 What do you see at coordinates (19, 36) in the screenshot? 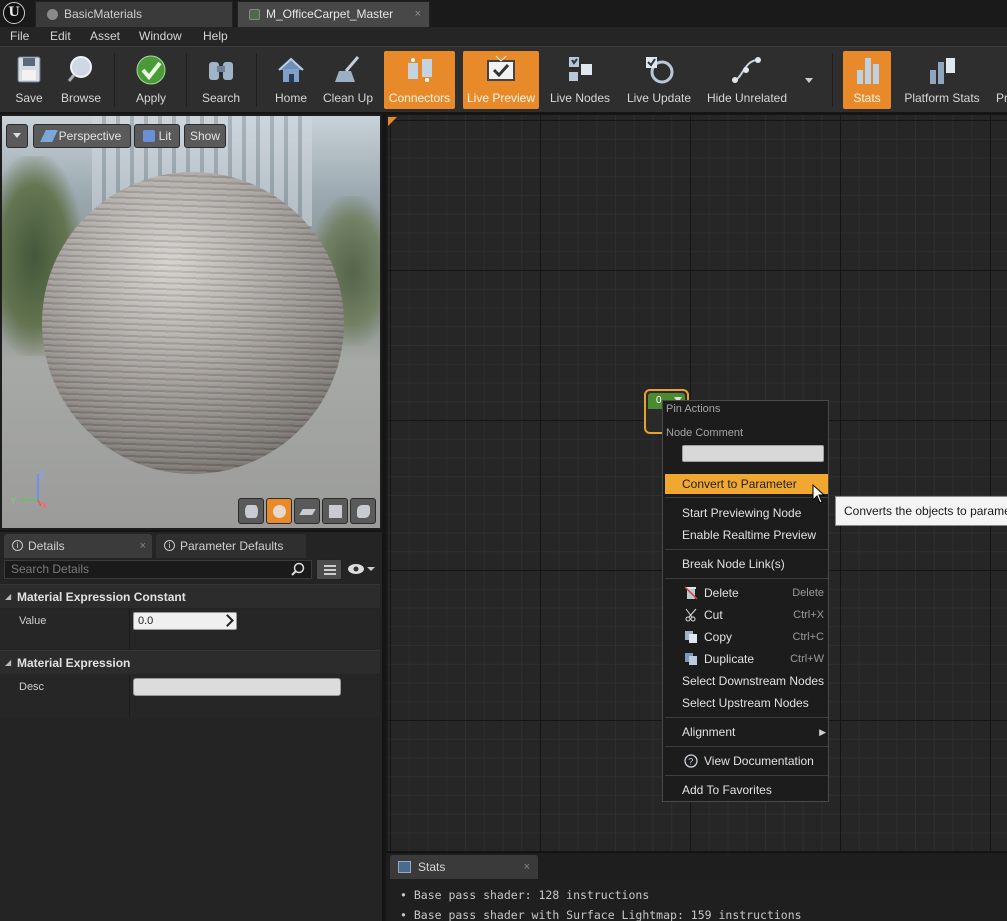
I see `menu-file: File` at bounding box center [19, 36].